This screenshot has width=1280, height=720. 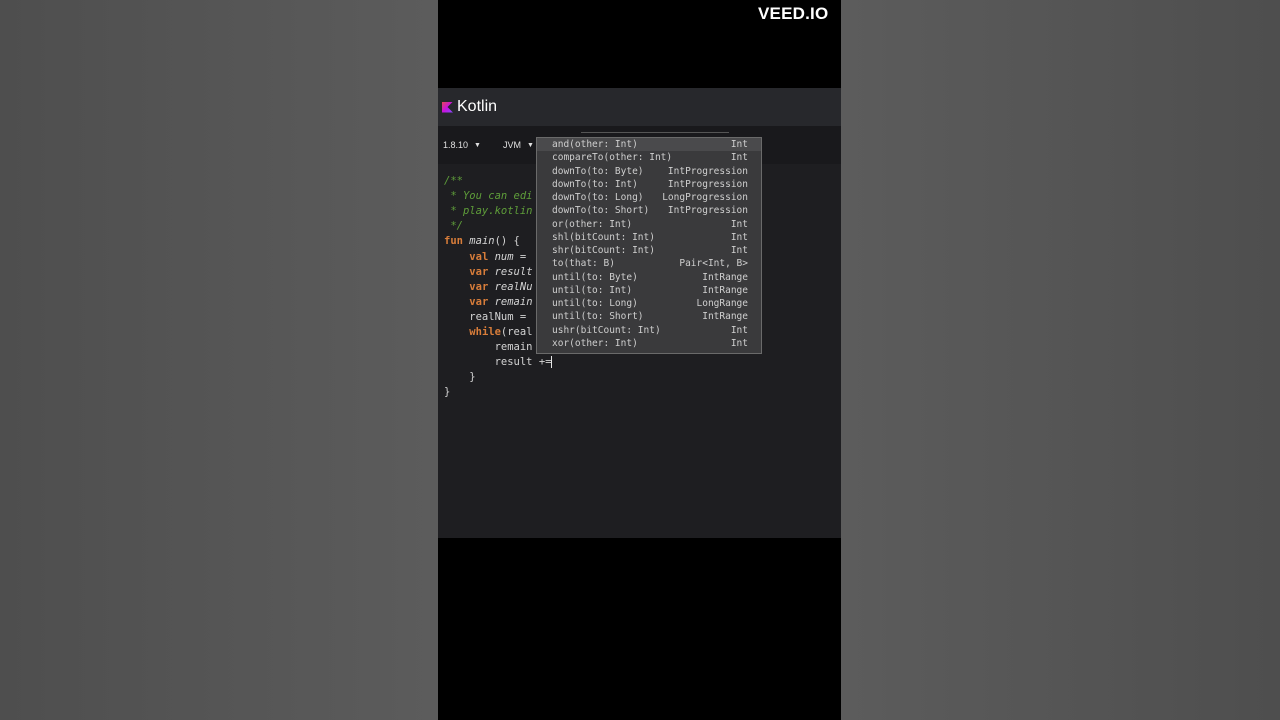 I want to click on kotlin-logo-icon, so click(x=447, y=107).